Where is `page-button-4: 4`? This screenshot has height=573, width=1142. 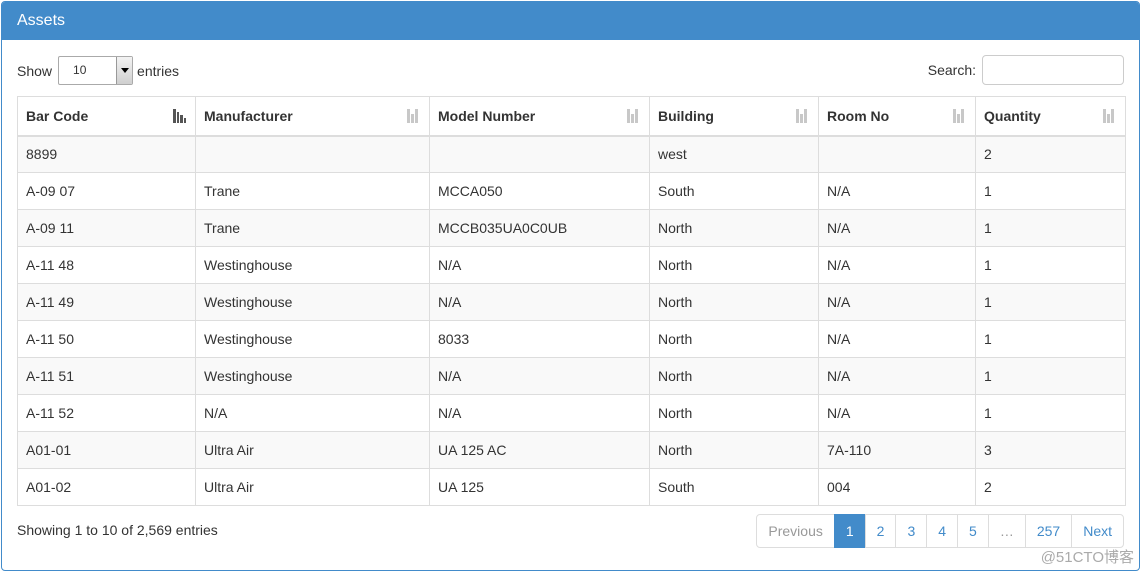 page-button-4: 4 is located at coordinates (942, 531).